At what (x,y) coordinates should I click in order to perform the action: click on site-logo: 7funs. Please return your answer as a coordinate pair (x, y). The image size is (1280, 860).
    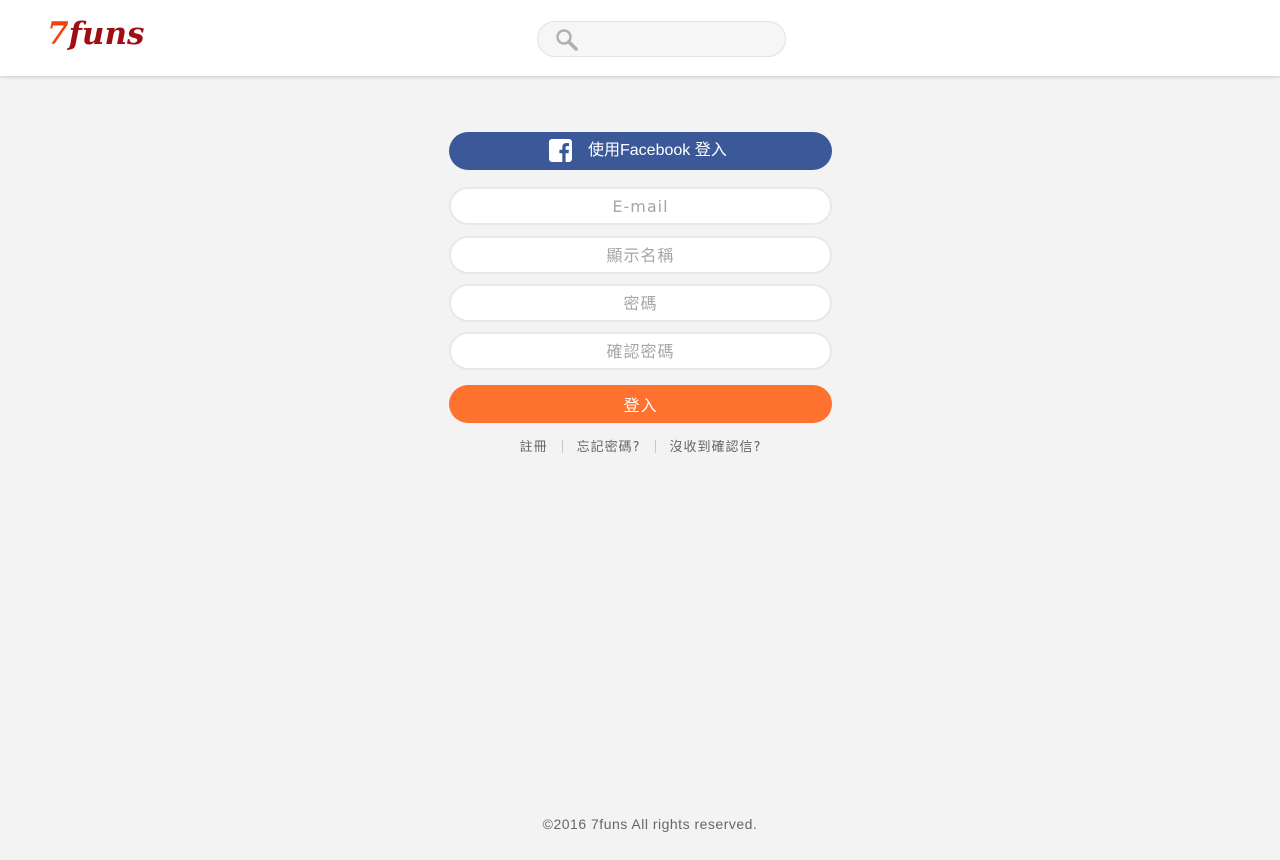
    Looking at the image, I should click on (95, 34).